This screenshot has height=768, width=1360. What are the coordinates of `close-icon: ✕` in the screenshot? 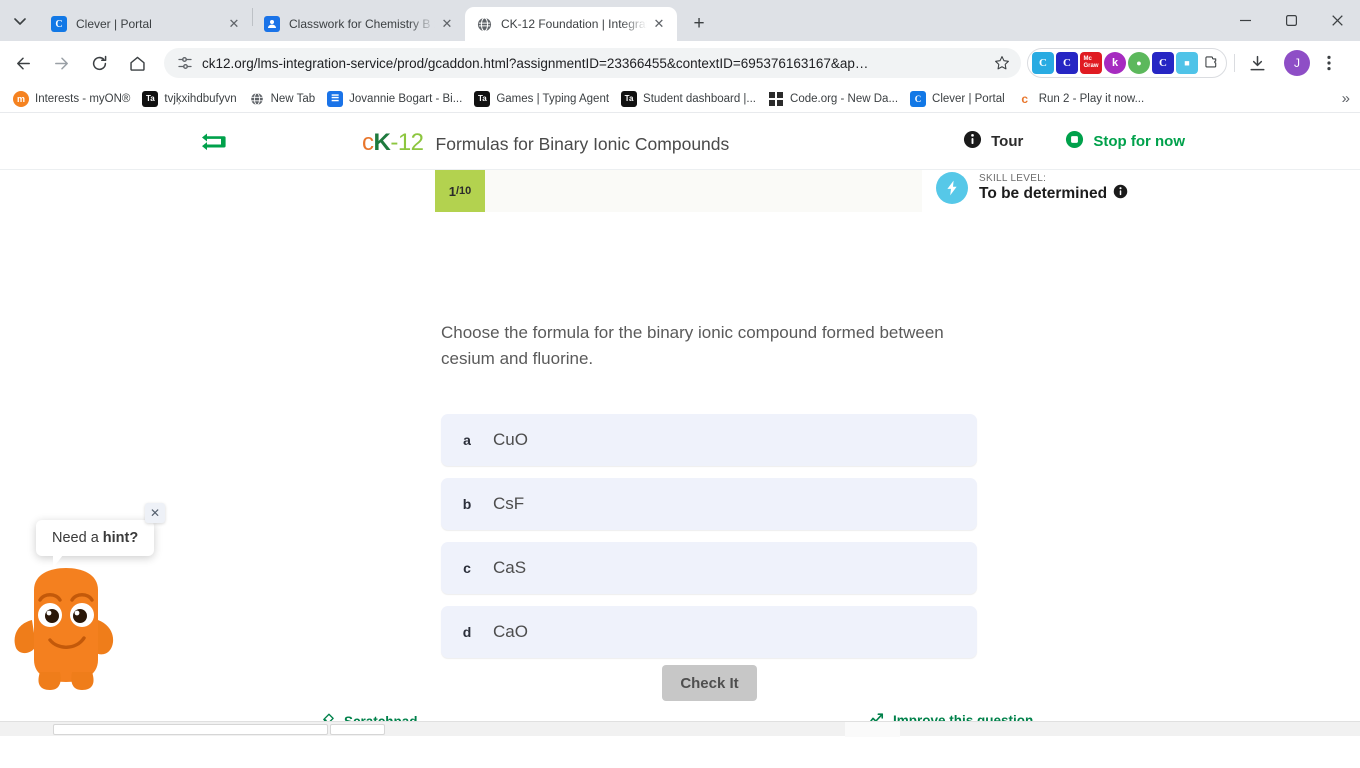 It's located at (155, 513).